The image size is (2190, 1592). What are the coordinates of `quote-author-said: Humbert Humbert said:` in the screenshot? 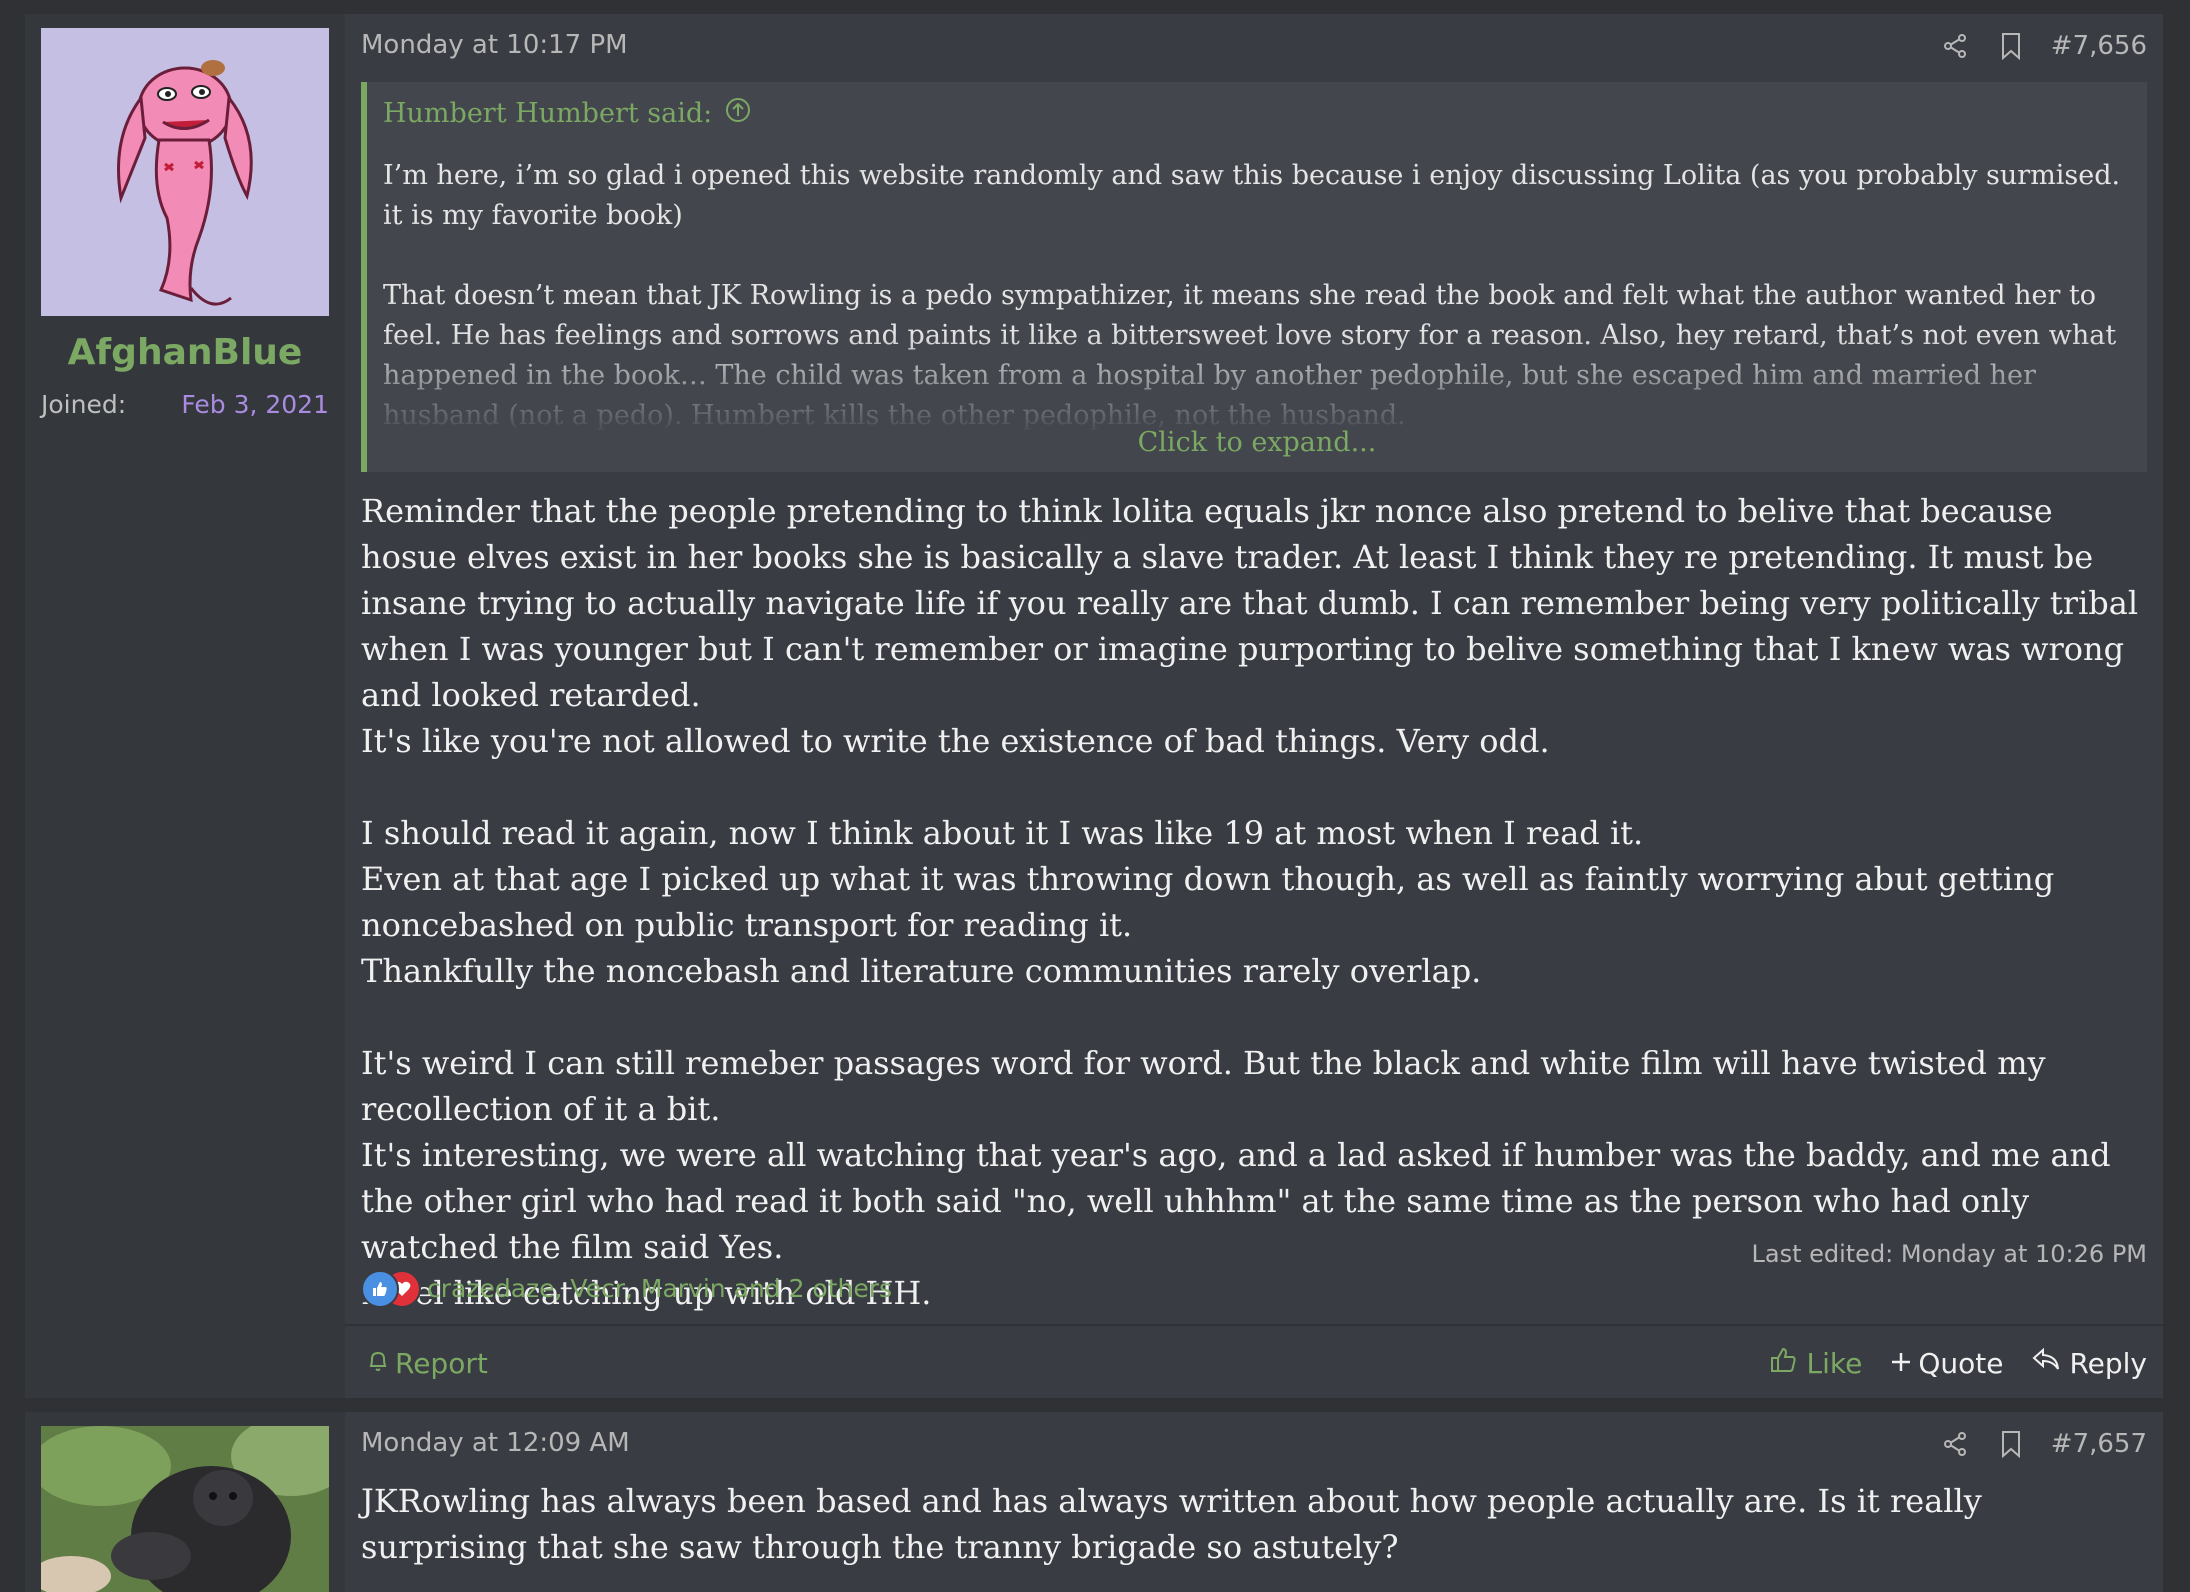 It's located at (547, 113).